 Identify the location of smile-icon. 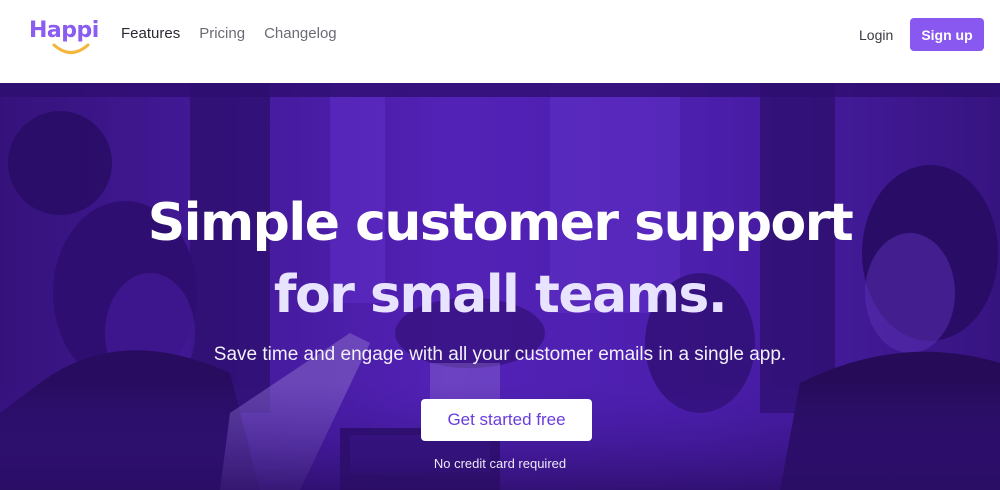
(71, 48).